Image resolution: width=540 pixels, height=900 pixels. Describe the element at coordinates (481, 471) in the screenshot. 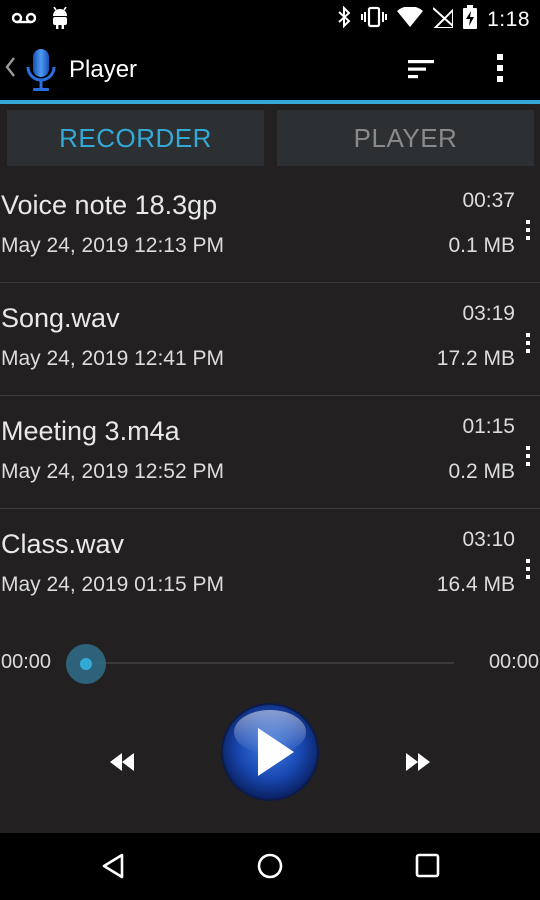

I see `recording-size: 0.2 MB` at that location.